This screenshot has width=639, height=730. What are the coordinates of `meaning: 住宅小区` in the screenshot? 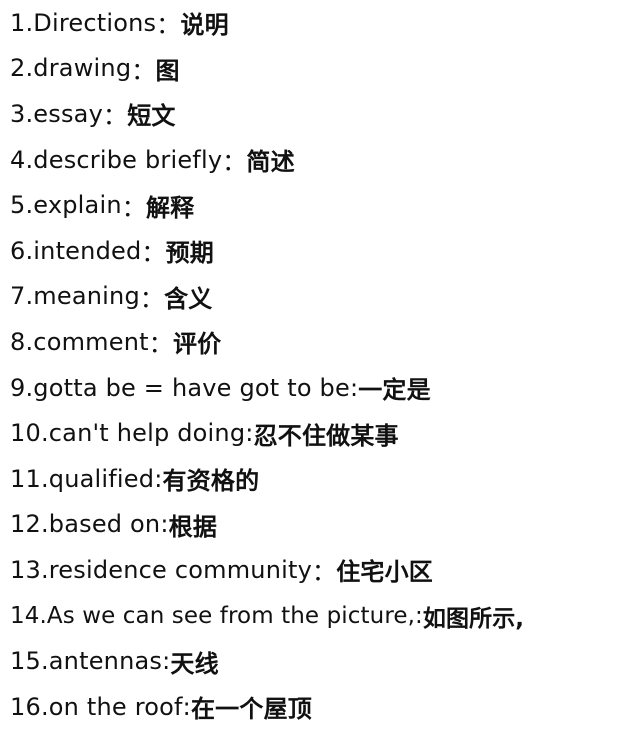 It's located at (385, 572).